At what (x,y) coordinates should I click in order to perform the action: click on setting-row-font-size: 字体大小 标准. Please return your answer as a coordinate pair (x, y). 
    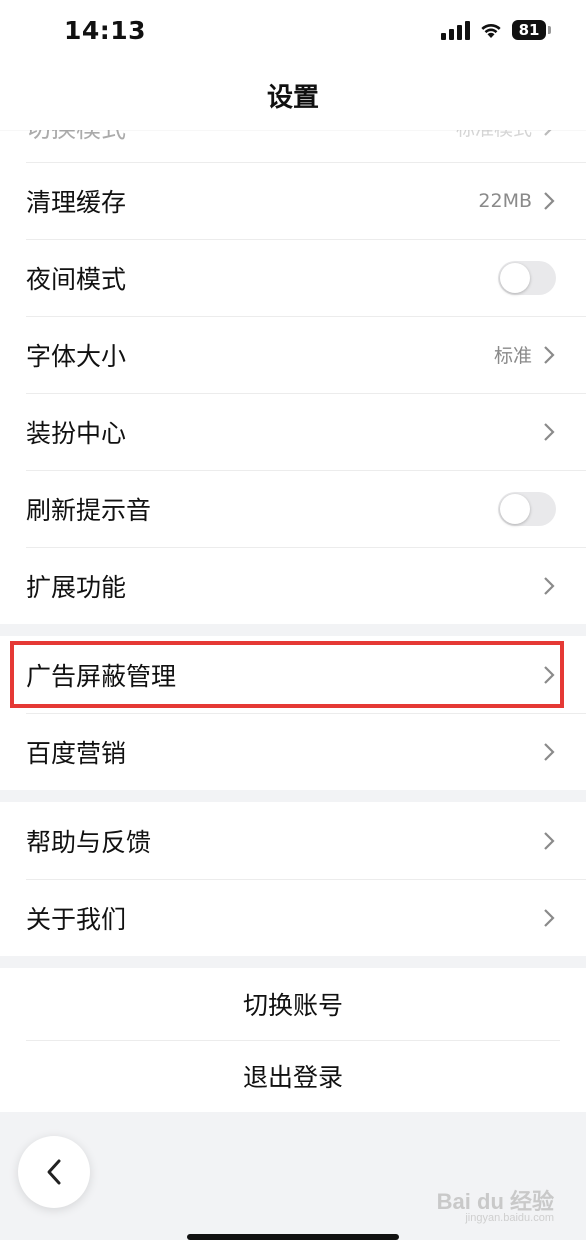
    Looking at the image, I should click on (293, 354).